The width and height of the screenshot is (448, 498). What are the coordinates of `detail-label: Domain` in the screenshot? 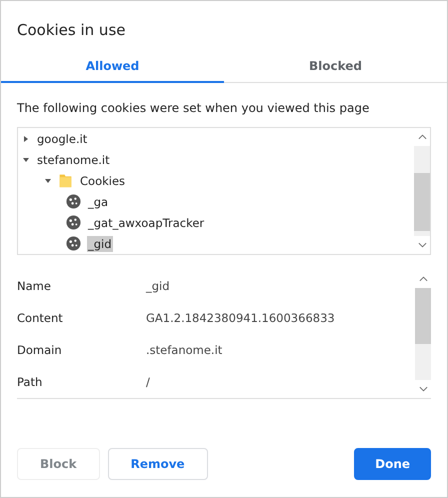 It's located at (40, 350).